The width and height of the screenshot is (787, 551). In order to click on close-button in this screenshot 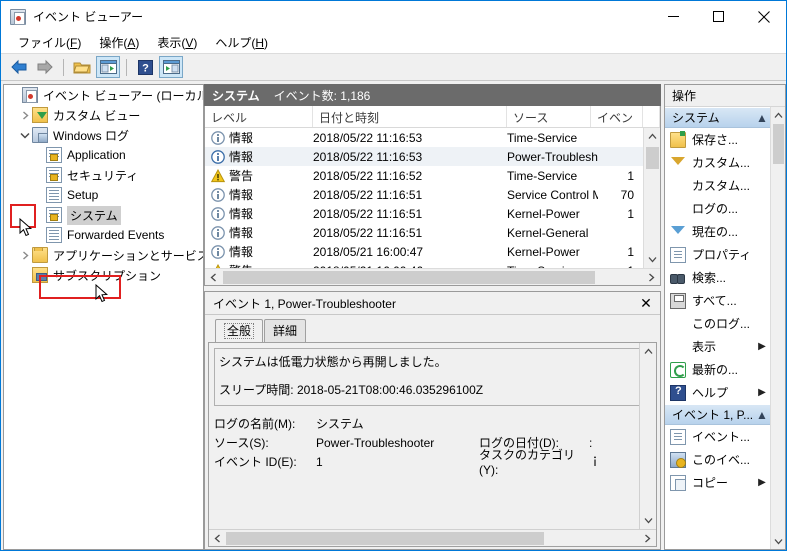, I will do `click(763, 16)`.